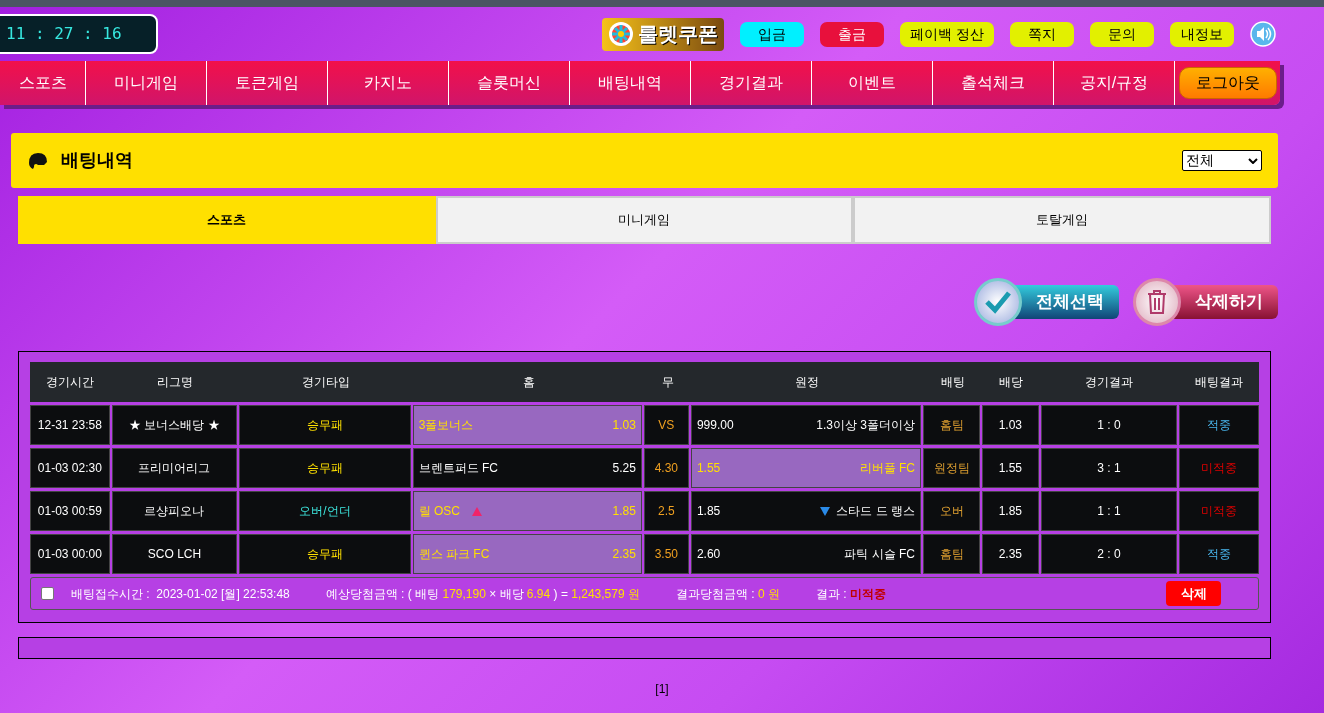 This screenshot has height=713, width=1324. What do you see at coordinates (174, 468) in the screenshot?
I see `table-cell: 프리미어리그` at bounding box center [174, 468].